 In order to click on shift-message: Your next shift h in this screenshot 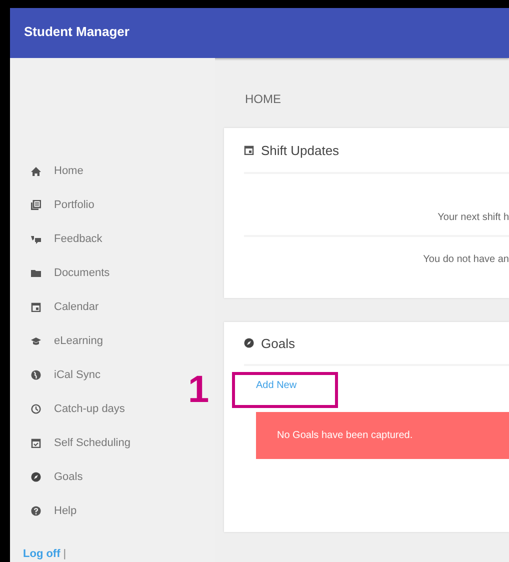, I will do `click(473, 217)`.